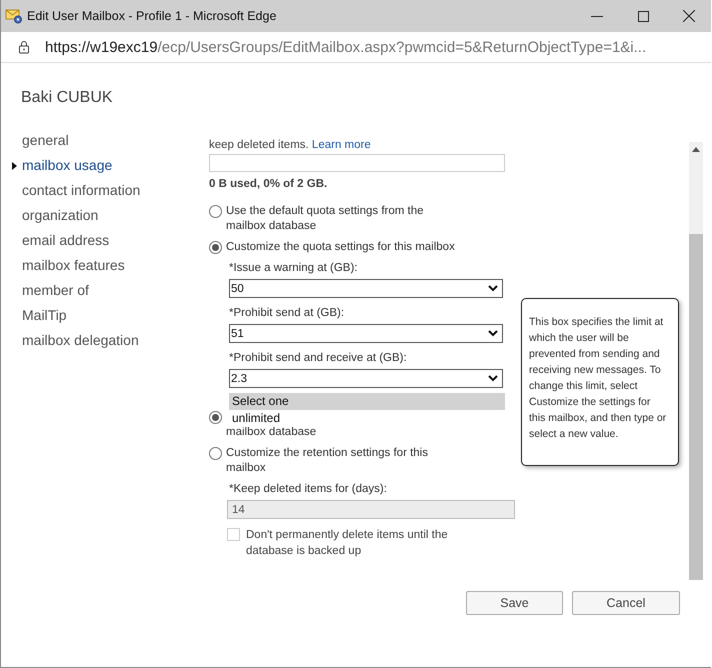  What do you see at coordinates (115, 169) in the screenshot?
I see `nav-item: mailbox usage` at bounding box center [115, 169].